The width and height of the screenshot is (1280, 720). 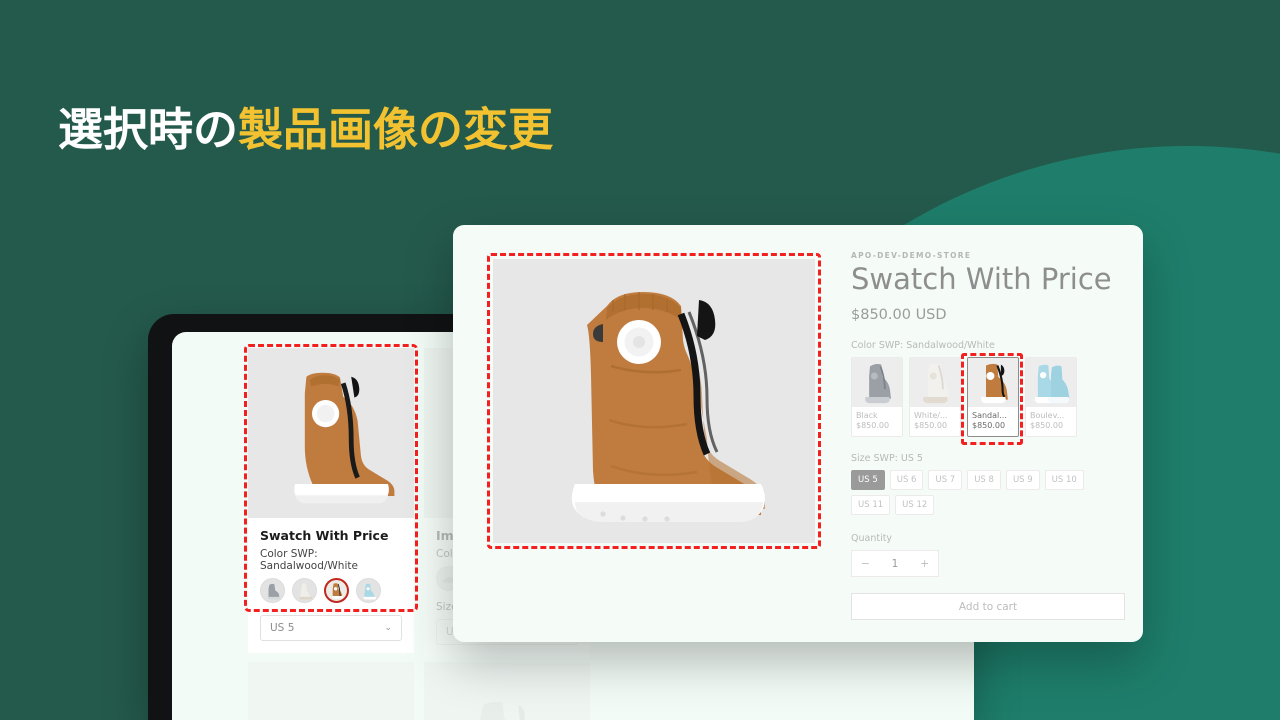 What do you see at coordinates (1064, 480) in the screenshot?
I see `size-button-us-10: US 10` at bounding box center [1064, 480].